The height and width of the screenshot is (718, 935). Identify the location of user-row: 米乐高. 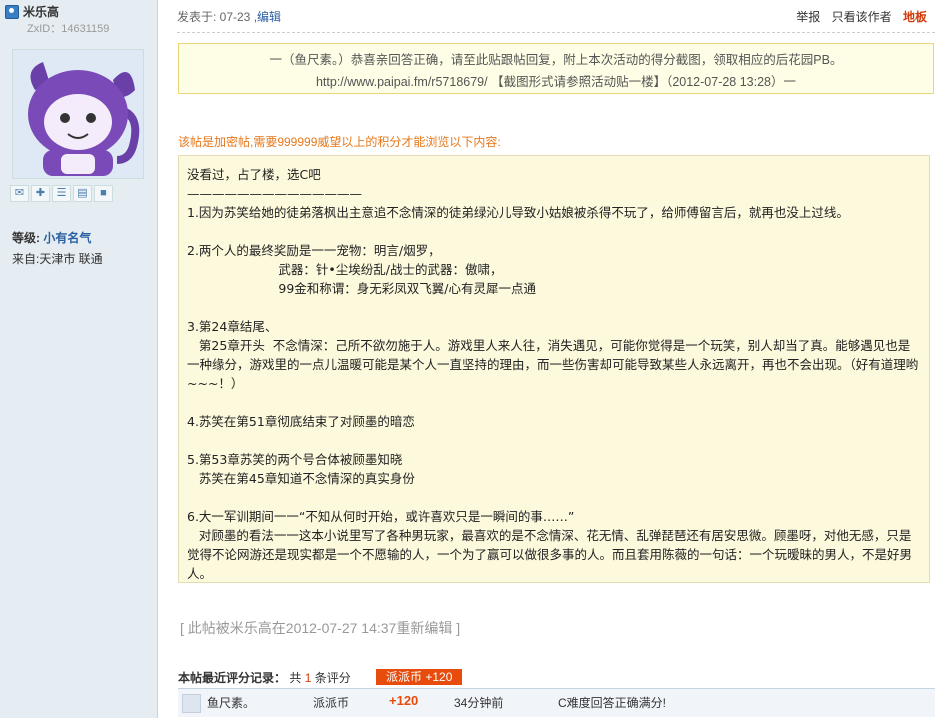
(32, 11).